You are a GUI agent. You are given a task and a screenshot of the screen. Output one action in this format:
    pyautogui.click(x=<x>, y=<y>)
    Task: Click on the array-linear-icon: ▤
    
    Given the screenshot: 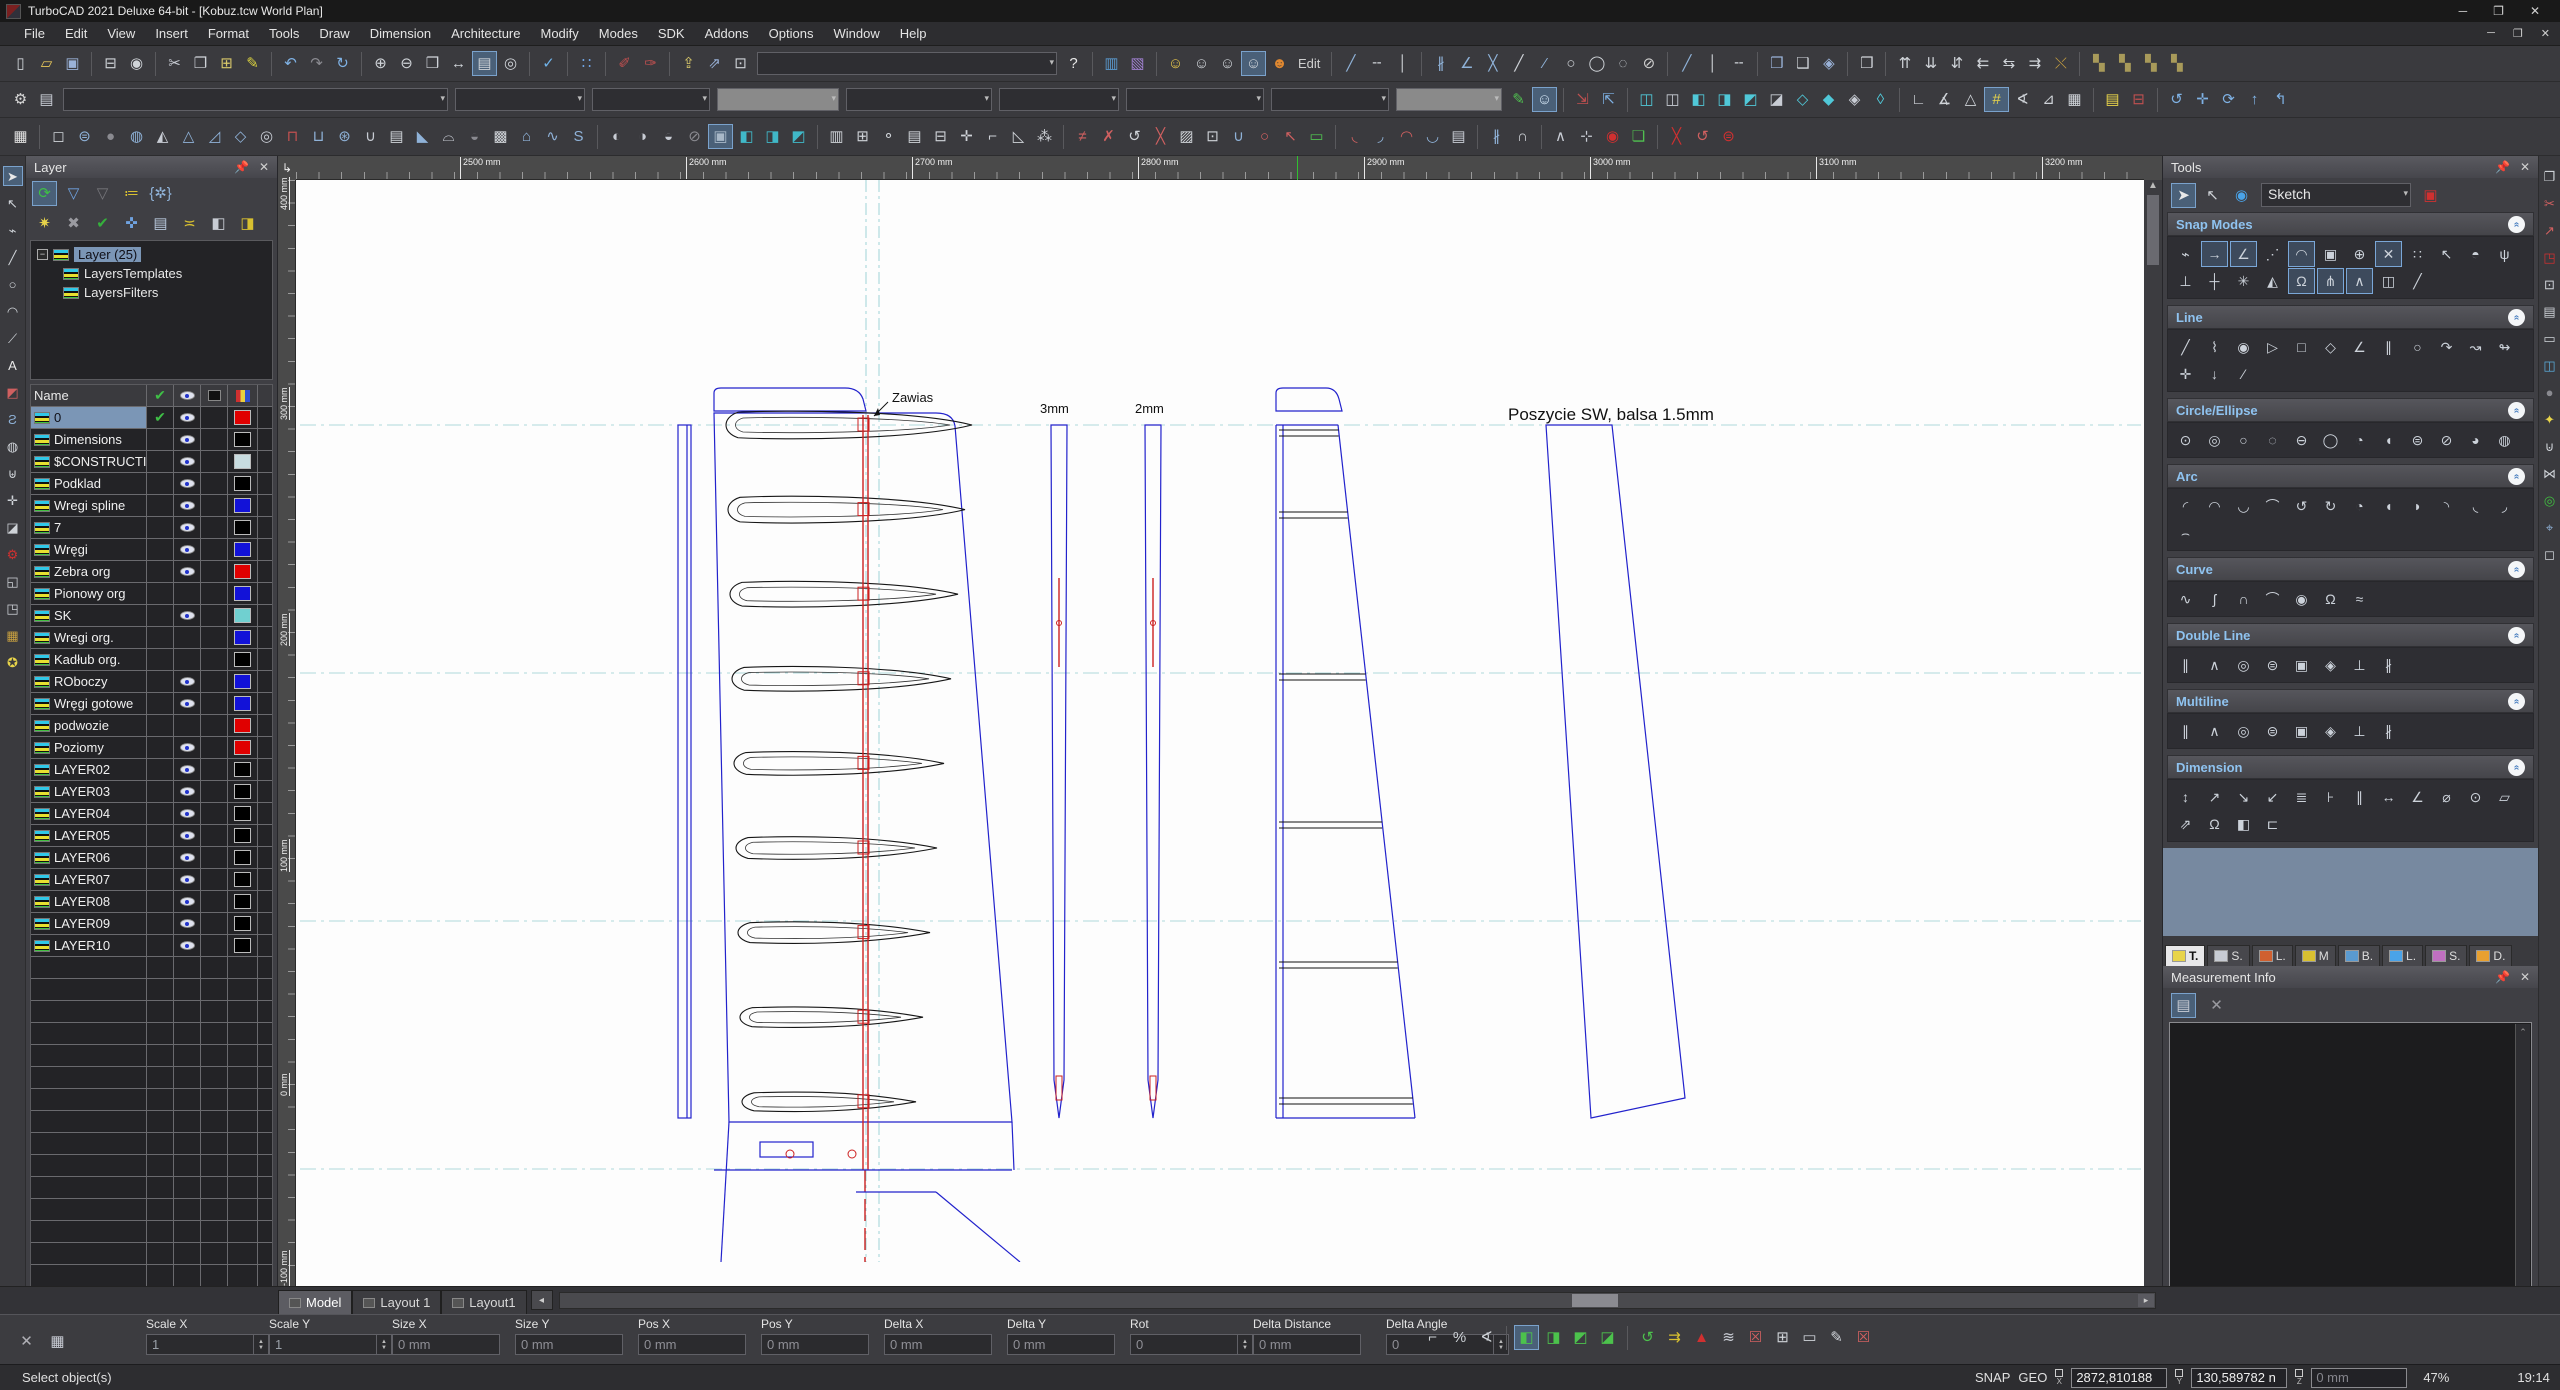 What is the action you would take?
    pyautogui.click(x=914, y=136)
    